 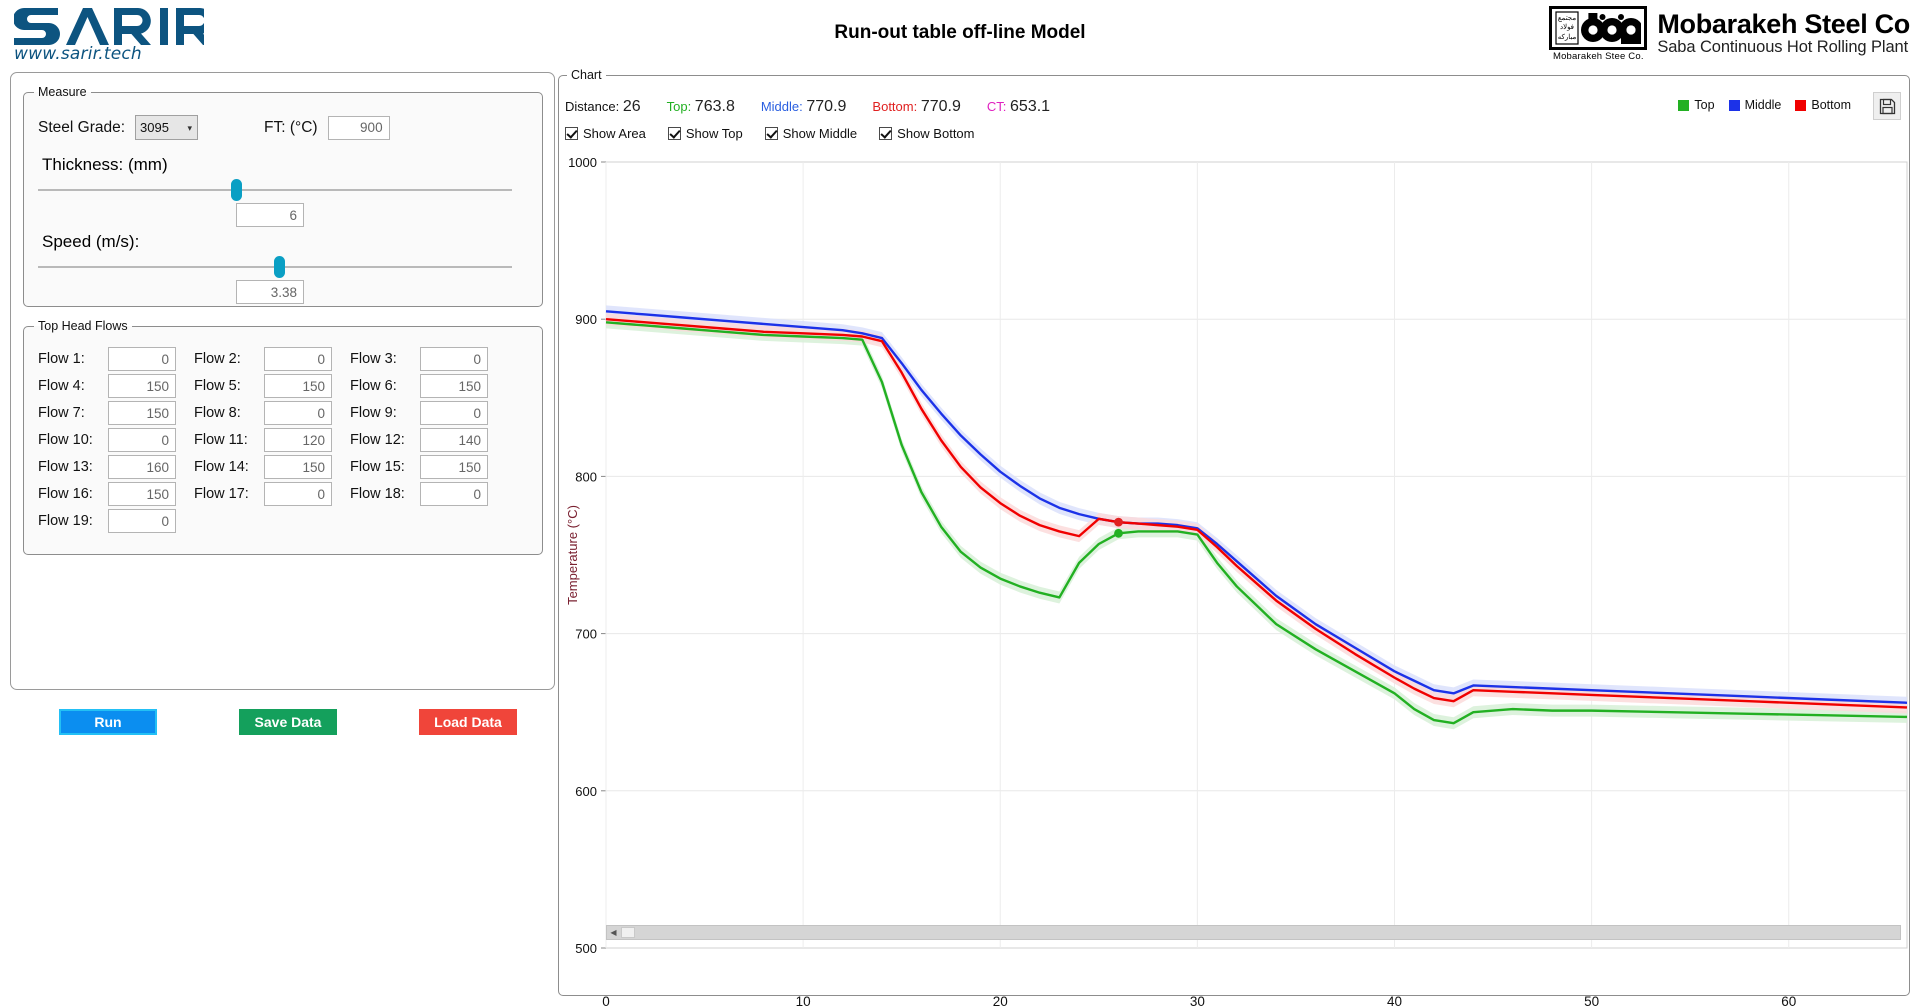 What do you see at coordinates (1197, 1001) in the screenshot?
I see `x-tick-label: 30` at bounding box center [1197, 1001].